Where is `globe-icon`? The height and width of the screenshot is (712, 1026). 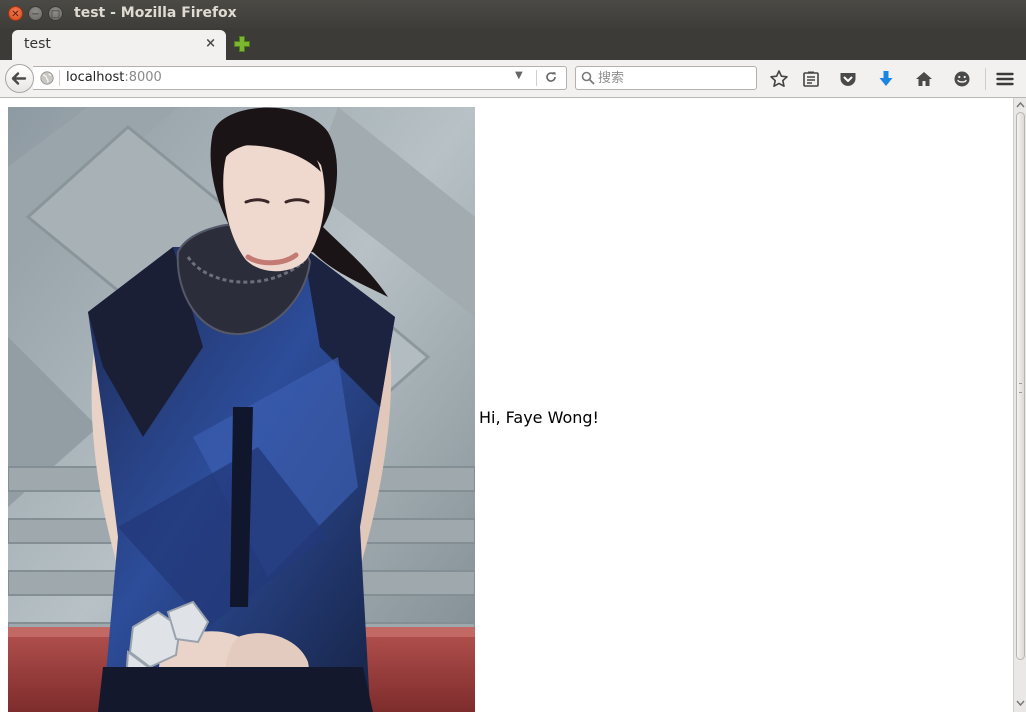
globe-icon is located at coordinates (47, 78).